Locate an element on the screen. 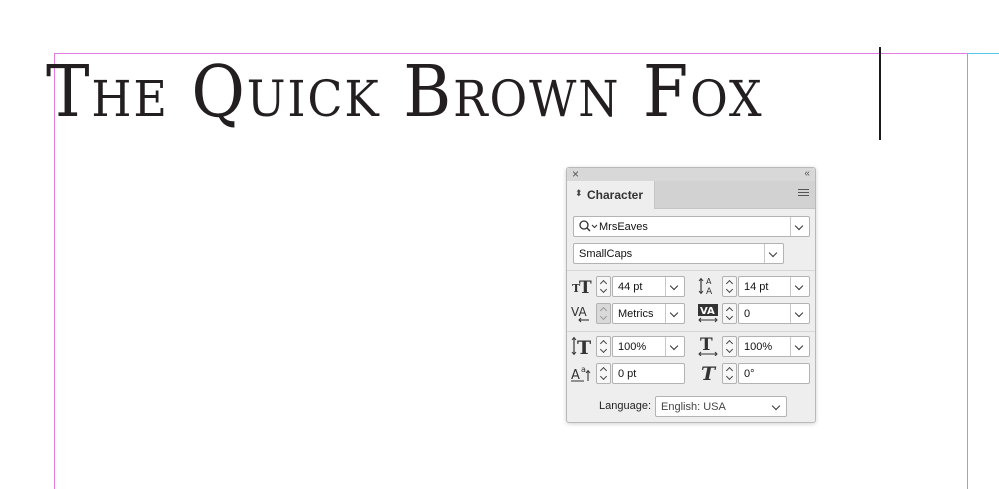 This screenshot has width=999, height=489. kerning-stepper is located at coordinates (603, 313).